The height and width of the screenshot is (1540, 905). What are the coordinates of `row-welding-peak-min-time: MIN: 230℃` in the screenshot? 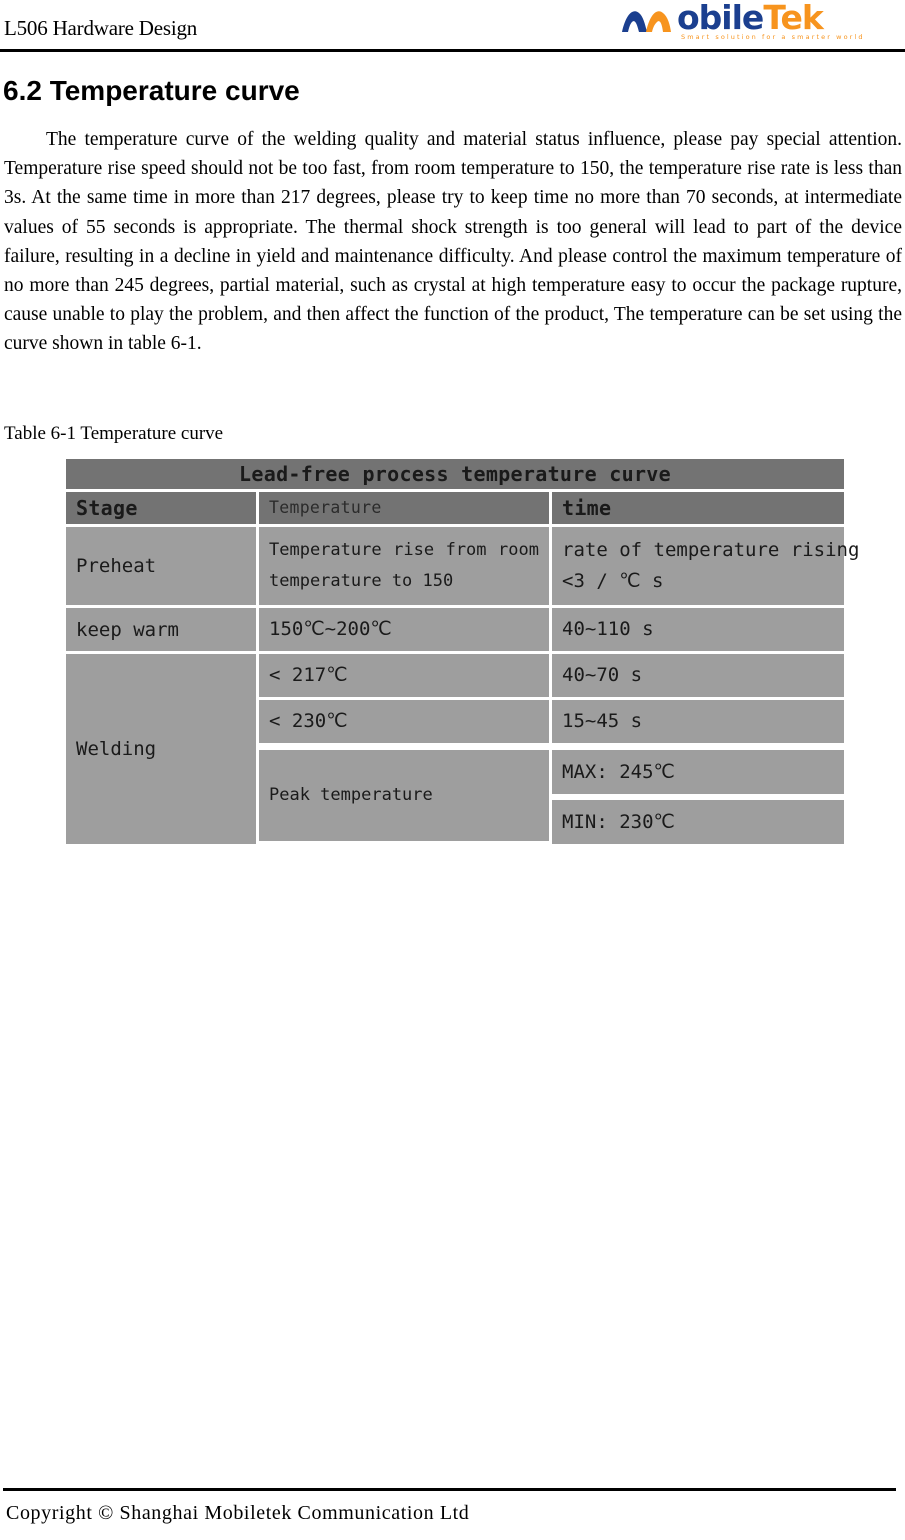 It's located at (698, 822).